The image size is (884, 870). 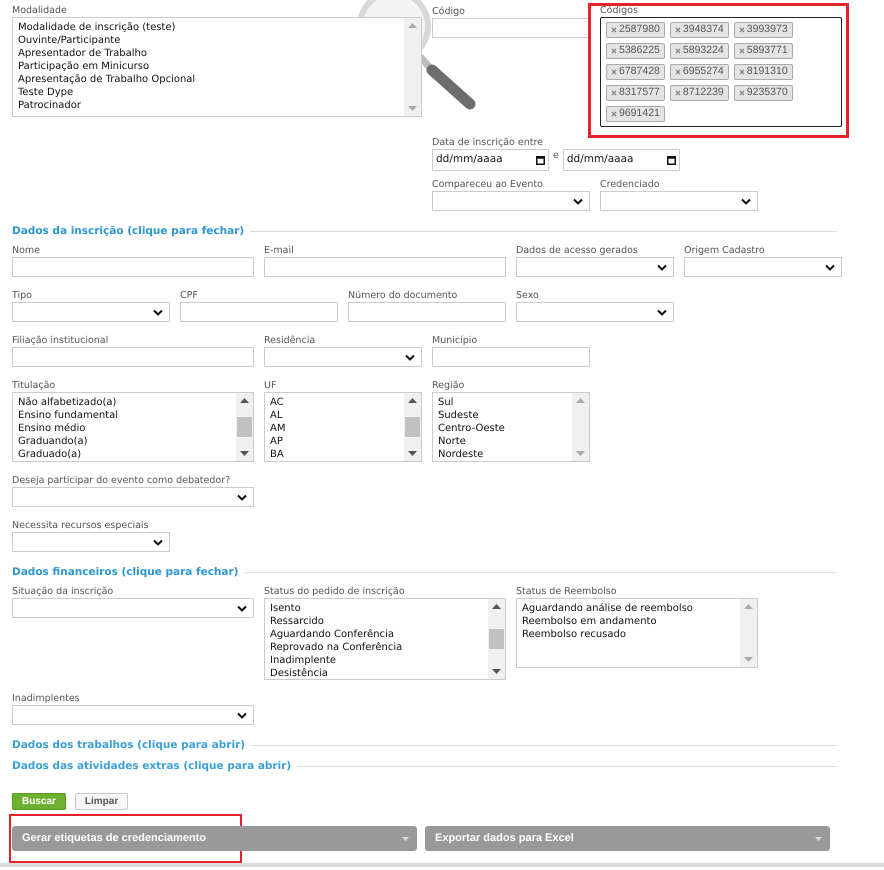 I want to click on list-option: Ensino médio, so click(x=52, y=428).